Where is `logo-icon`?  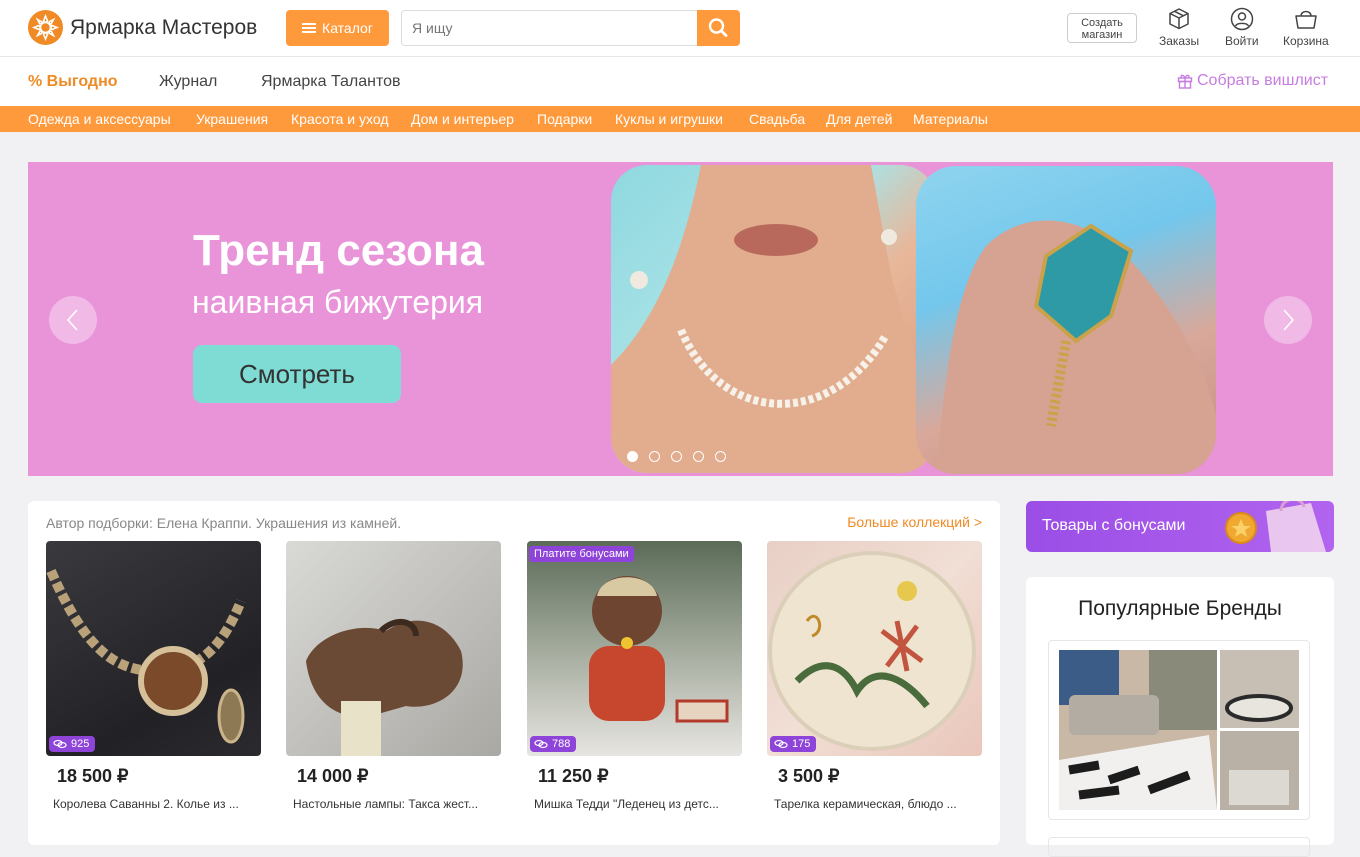
logo-icon is located at coordinates (45, 27).